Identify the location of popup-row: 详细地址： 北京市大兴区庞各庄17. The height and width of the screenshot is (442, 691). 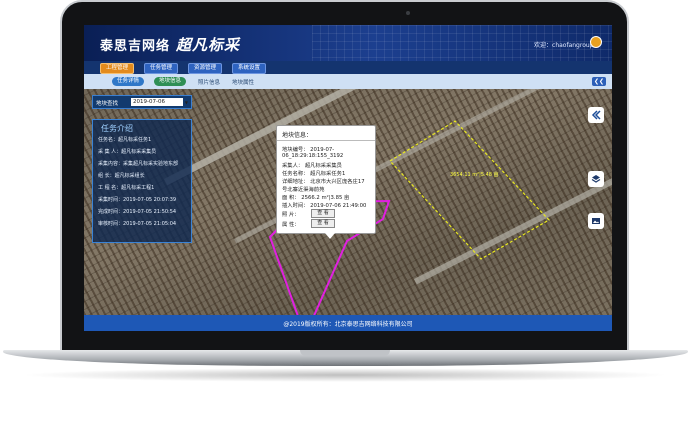
(323, 182).